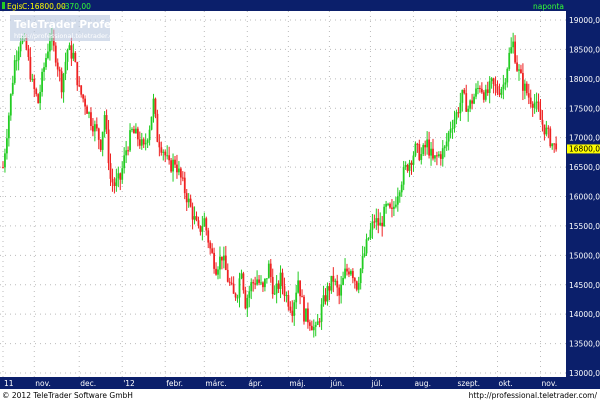 The height and width of the screenshot is (400, 600). Describe the element at coordinates (43, 383) in the screenshot. I see `x-tick-label: nov.` at that location.